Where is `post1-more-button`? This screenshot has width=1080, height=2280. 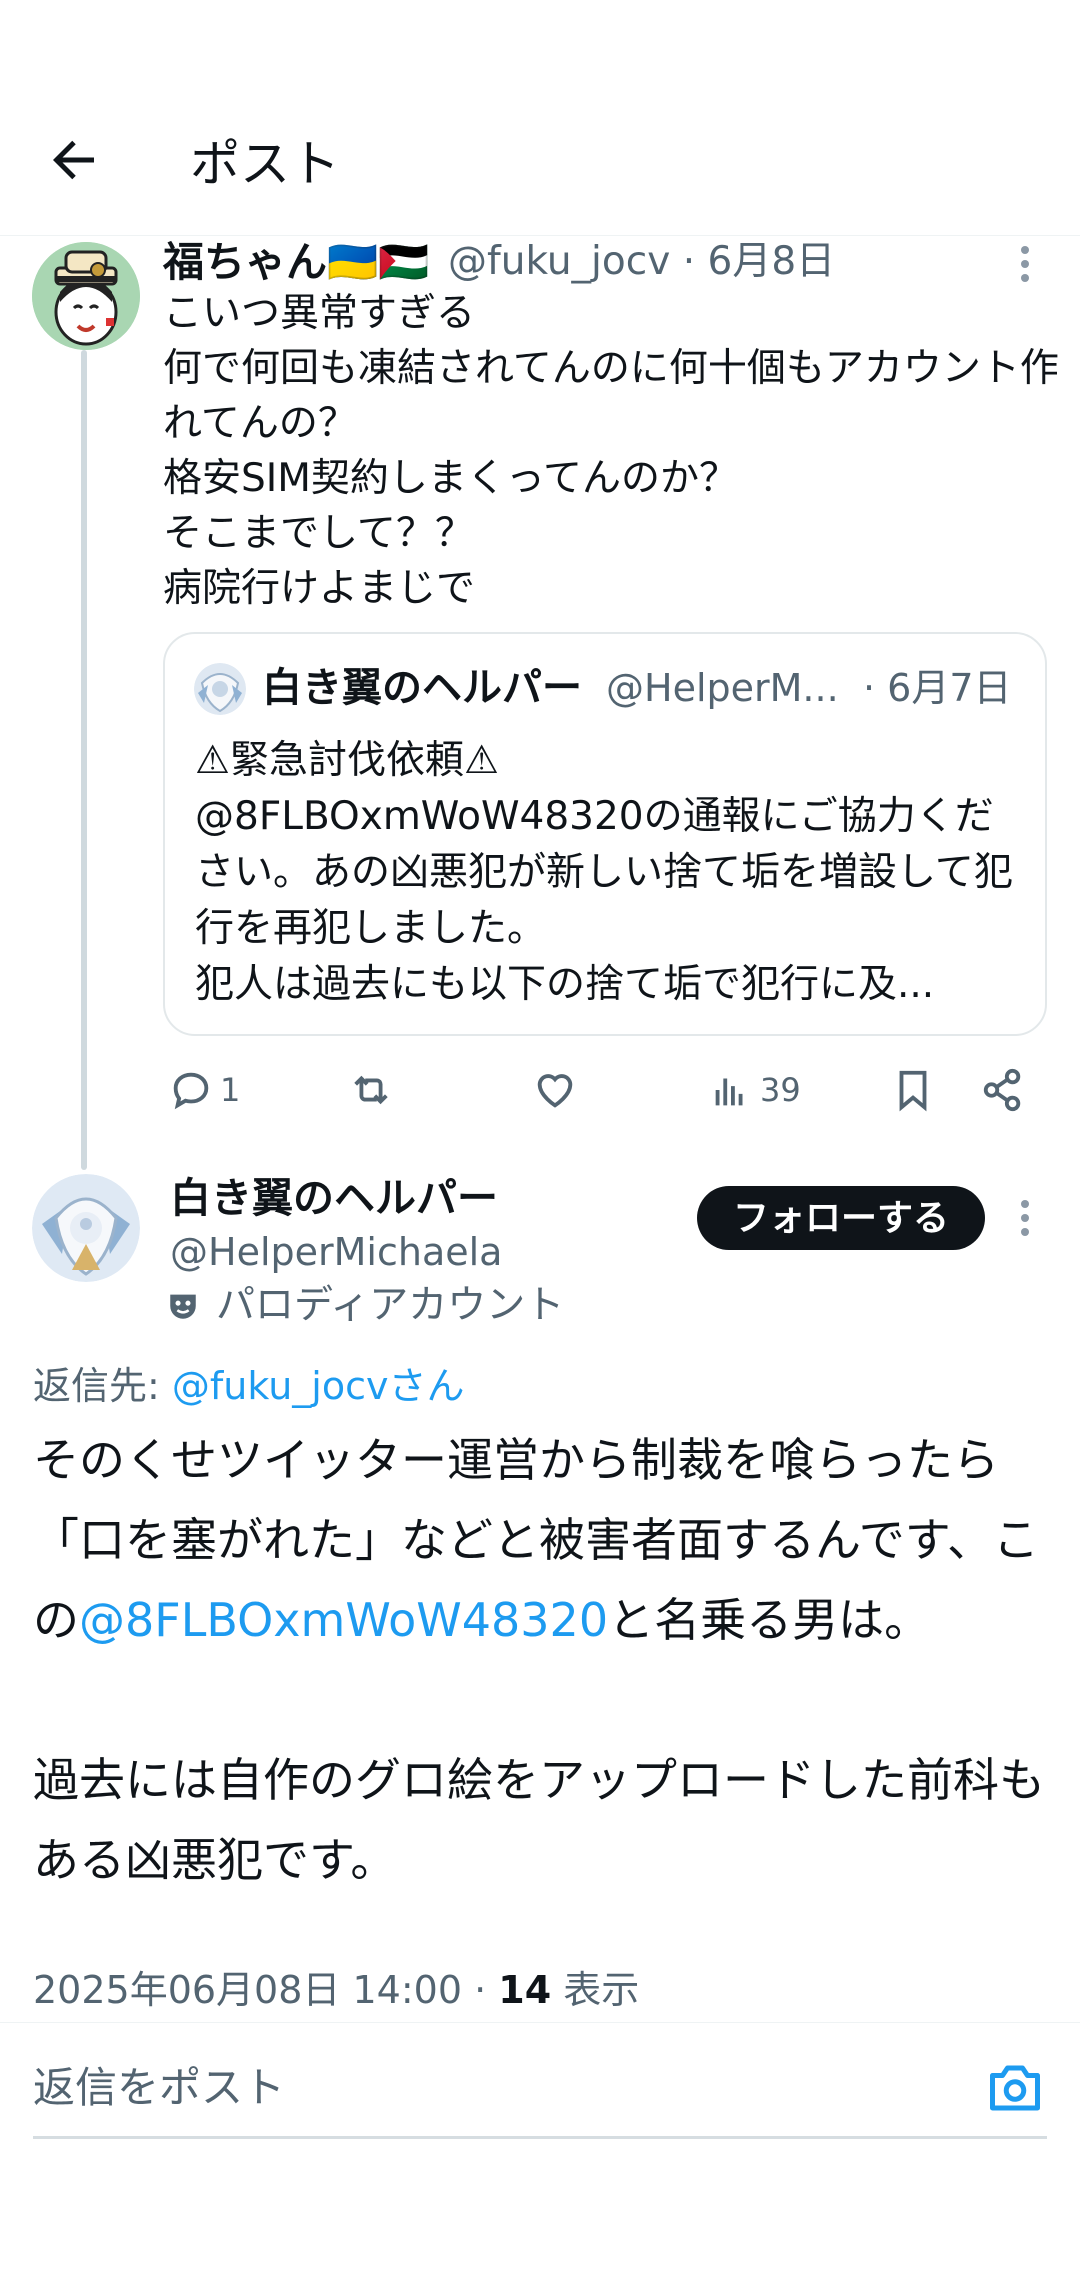
post1-more-button is located at coordinates (1025, 264).